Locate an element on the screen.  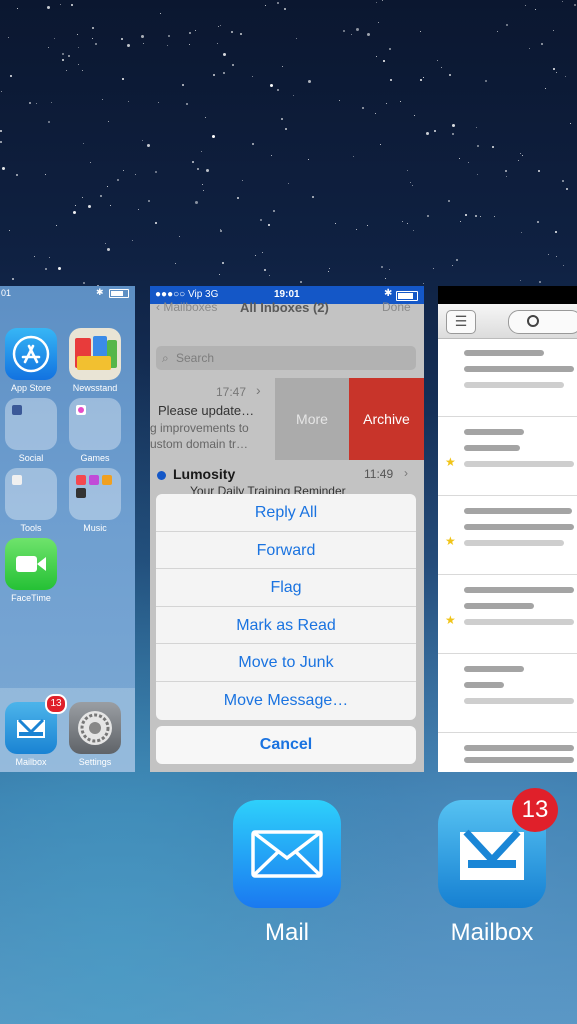
app-store-icon is located at coordinates (31, 354).